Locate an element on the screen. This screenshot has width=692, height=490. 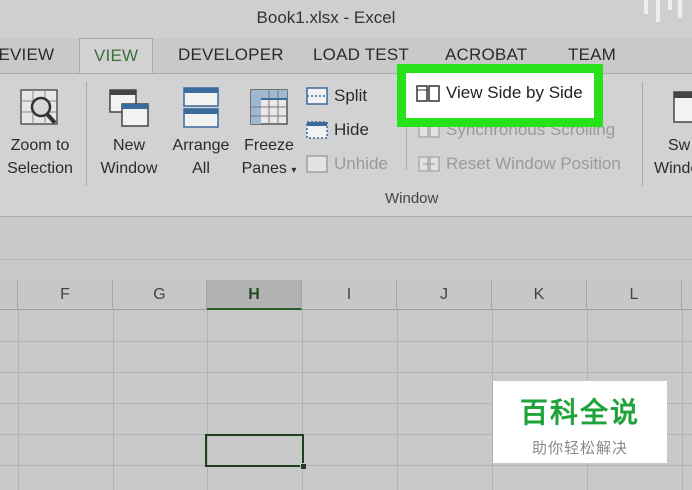
watermark-subtitle: 助你轻松解决 is located at coordinates (579, 448).